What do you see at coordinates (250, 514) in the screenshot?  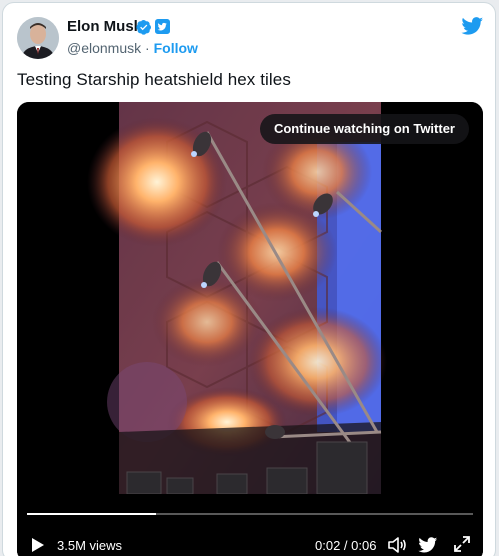 I see `progress-bar` at bounding box center [250, 514].